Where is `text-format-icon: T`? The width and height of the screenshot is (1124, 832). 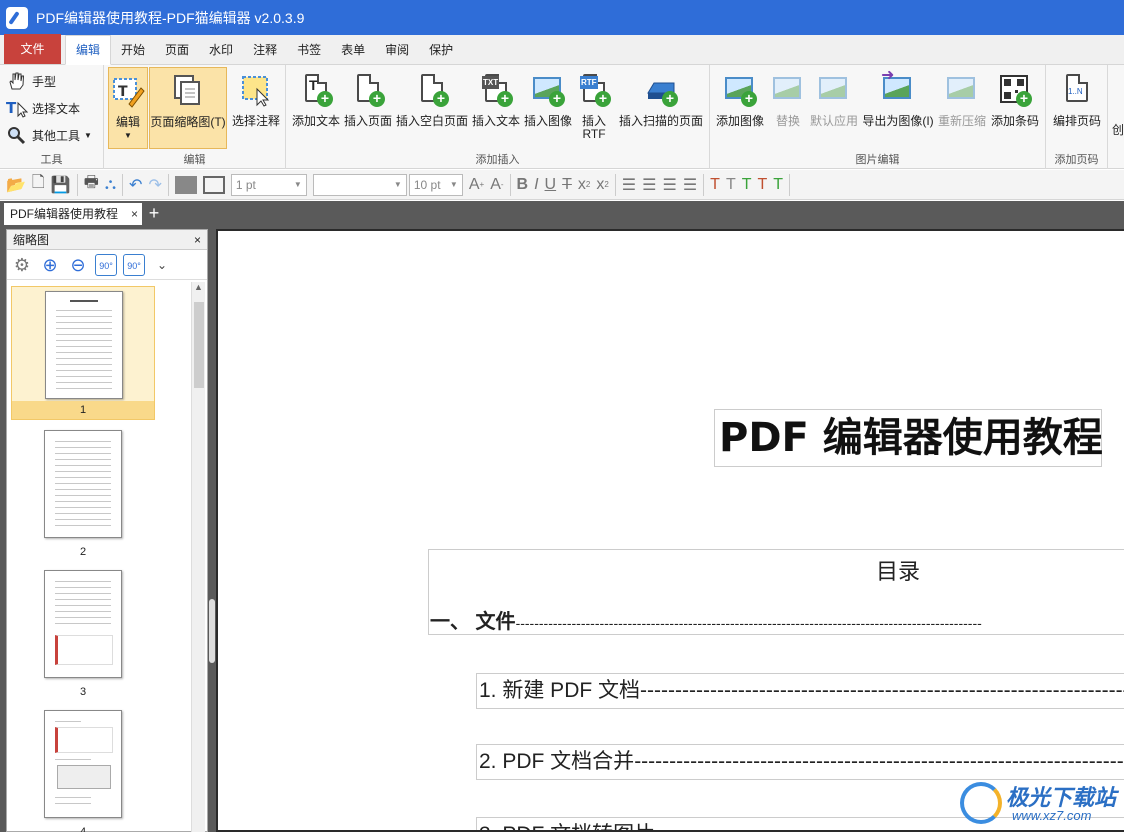 text-format-icon: T is located at coordinates (715, 185).